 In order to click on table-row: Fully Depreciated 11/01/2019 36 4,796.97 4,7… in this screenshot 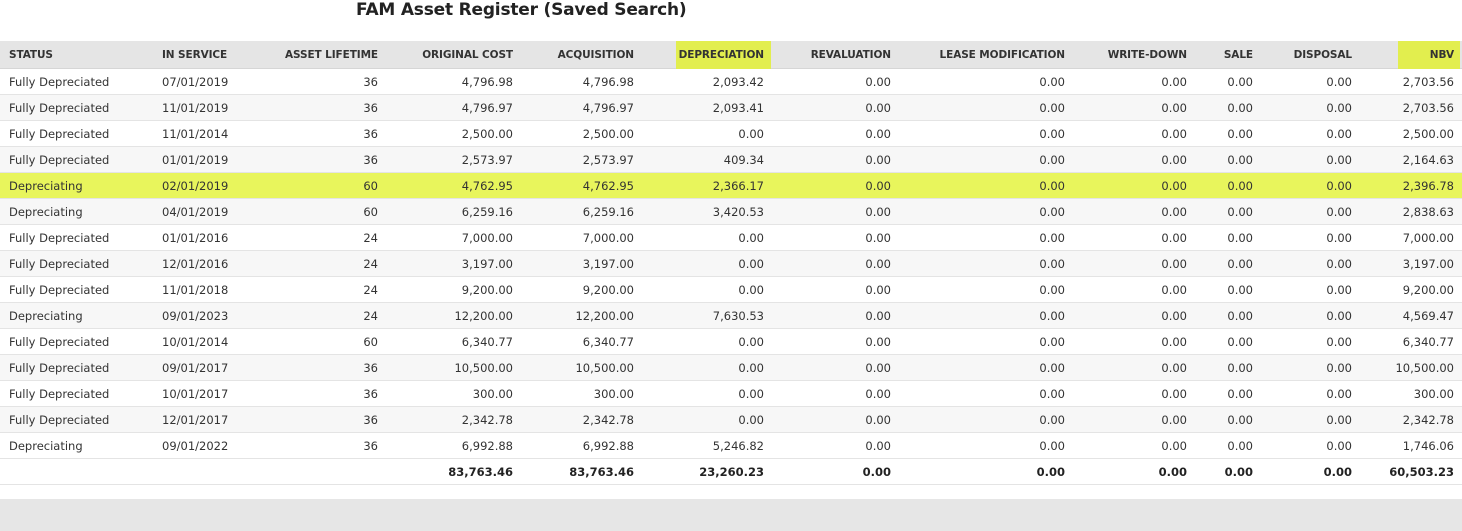, I will do `click(731, 108)`.